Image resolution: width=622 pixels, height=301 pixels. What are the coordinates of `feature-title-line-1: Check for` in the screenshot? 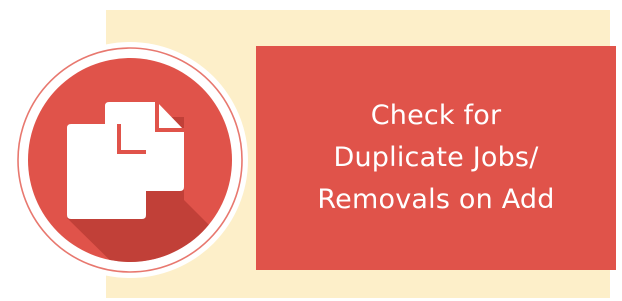 It's located at (436, 115).